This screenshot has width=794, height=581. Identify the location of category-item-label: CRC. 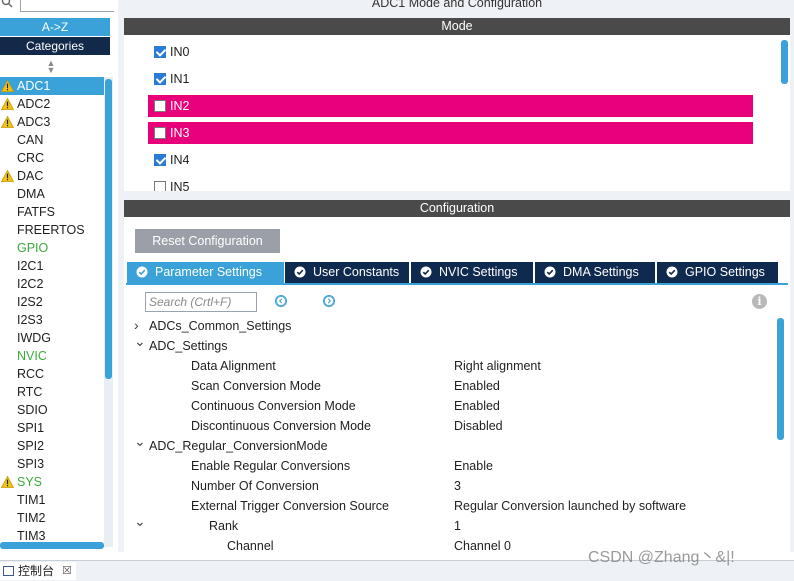
(31, 158).